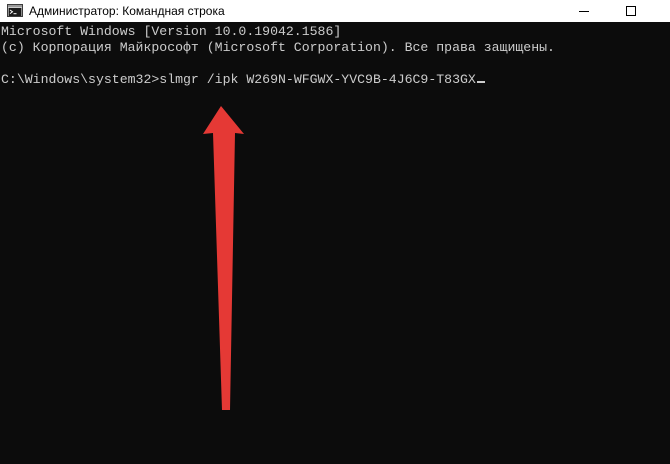  I want to click on command-text: slmgr /ipk W269N-WFGWX-YVC9B-4J6C9-T83GX, so click(317, 79).